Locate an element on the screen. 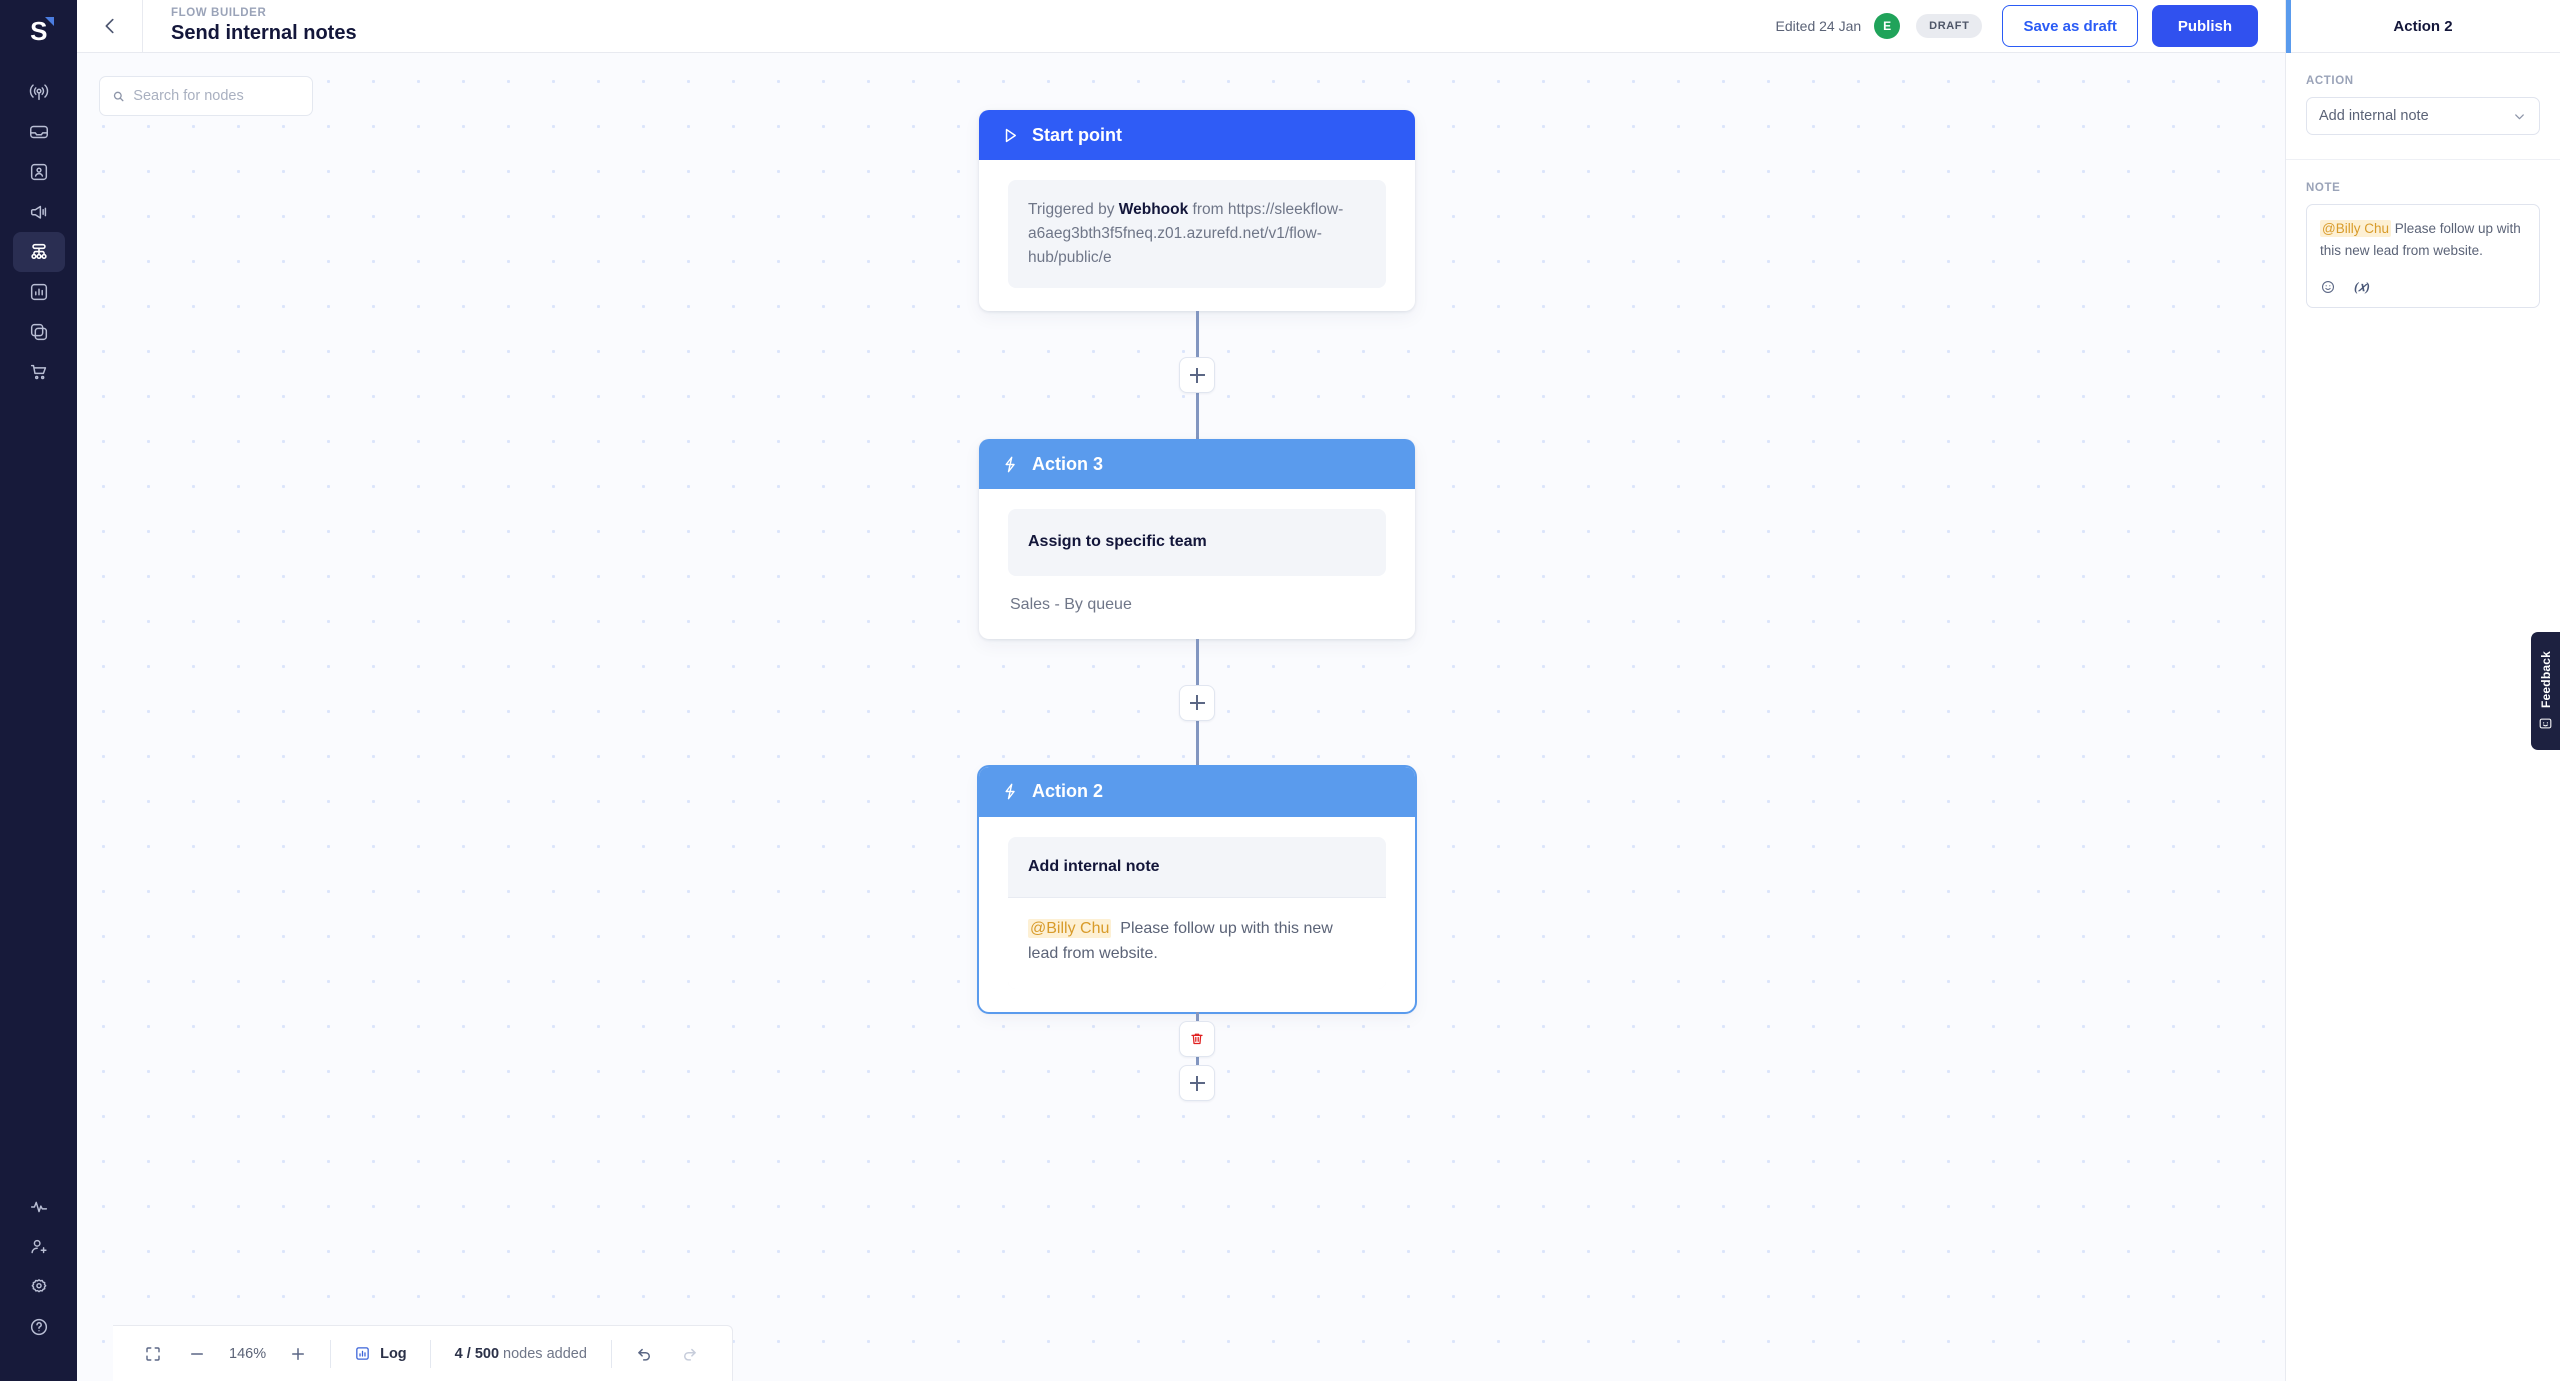 The width and height of the screenshot is (2560, 1381). nav-items is located at coordinates (38, 232).